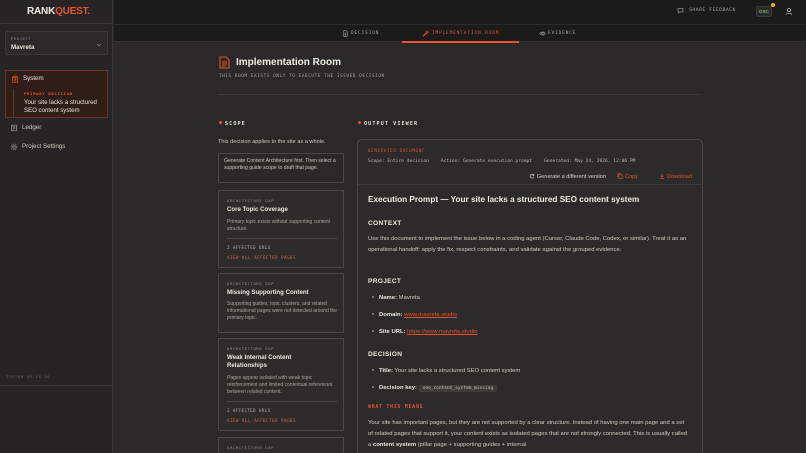 The width and height of the screenshot is (806, 453). What do you see at coordinates (662, 176) in the screenshot?
I see `download-icon` at bounding box center [662, 176].